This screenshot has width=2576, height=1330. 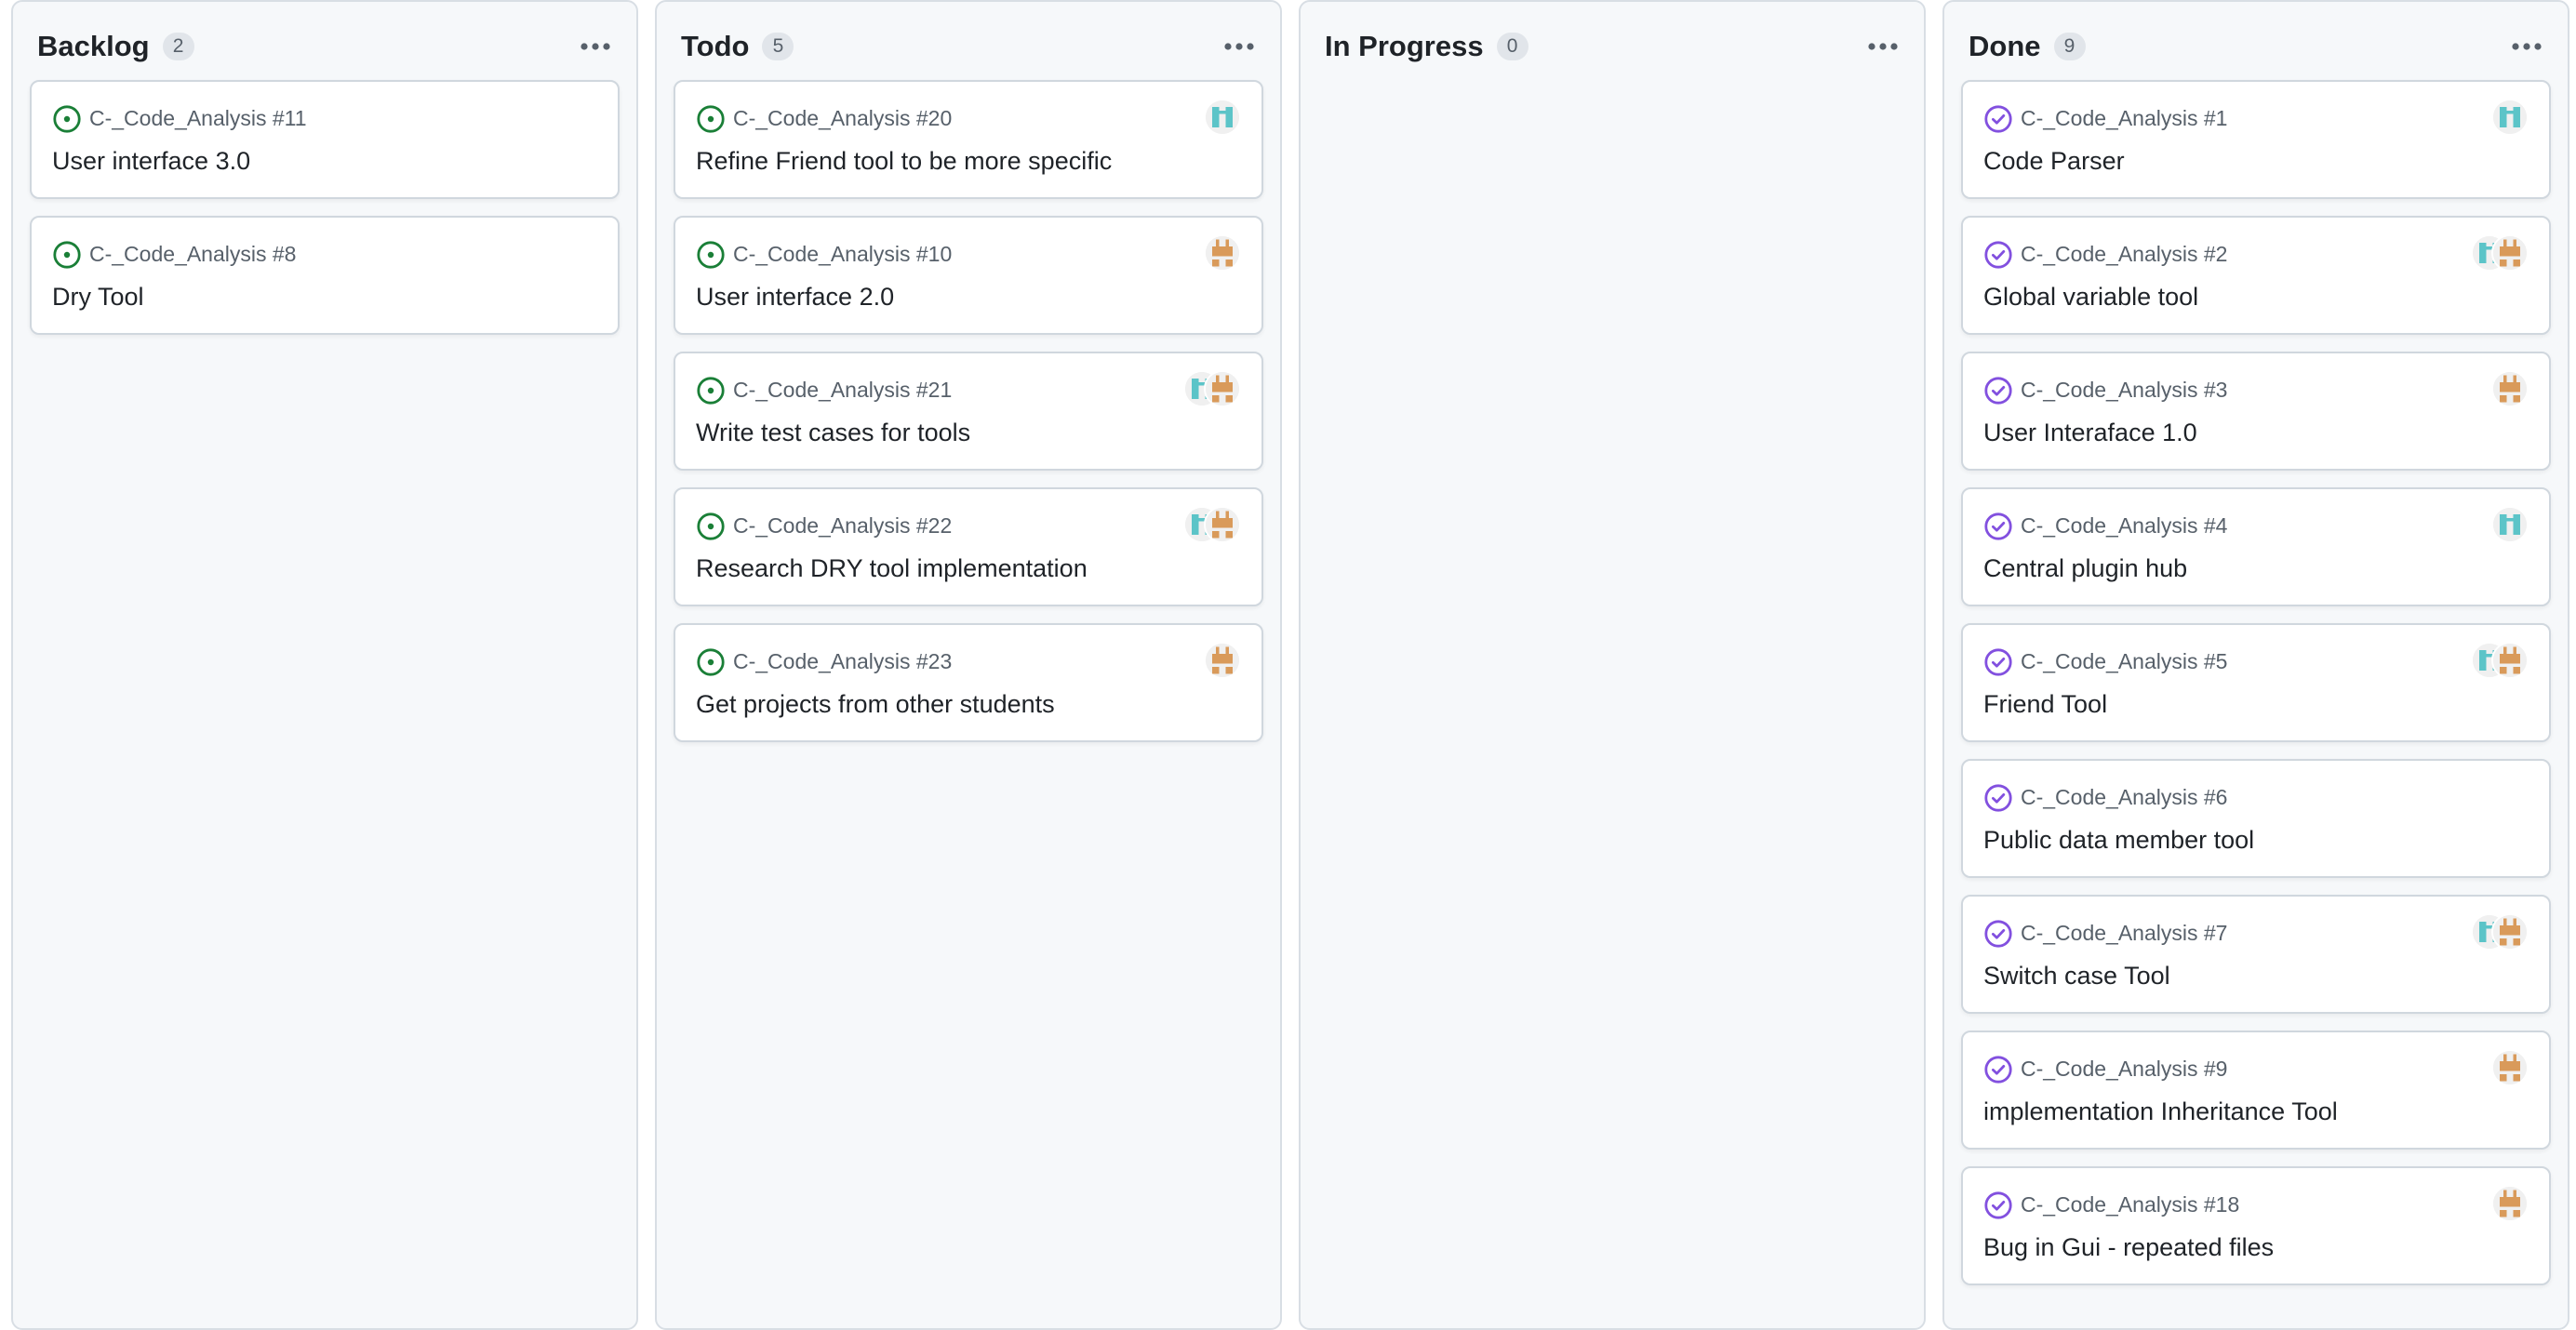 I want to click on issue-title: Central plugin hub, so click(x=2085, y=569).